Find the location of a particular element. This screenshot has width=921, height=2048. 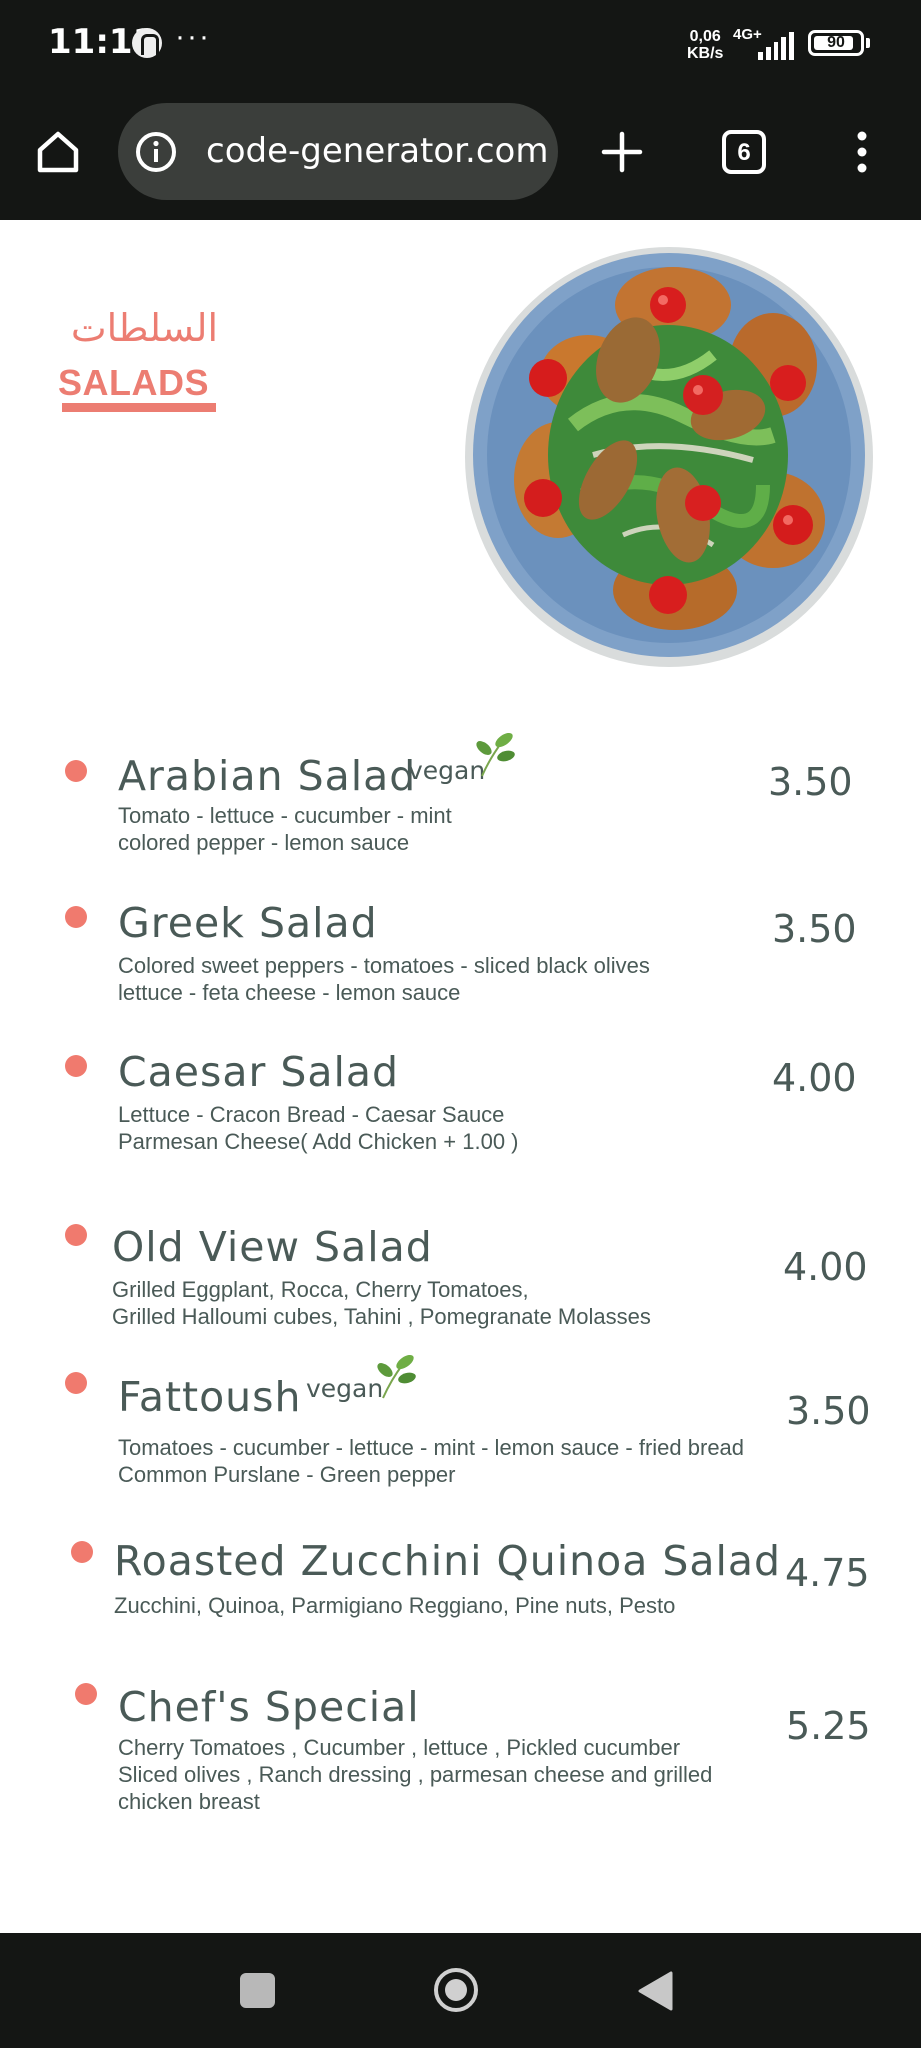

menu-item-name: Fattoush is located at coordinates (210, 1397).